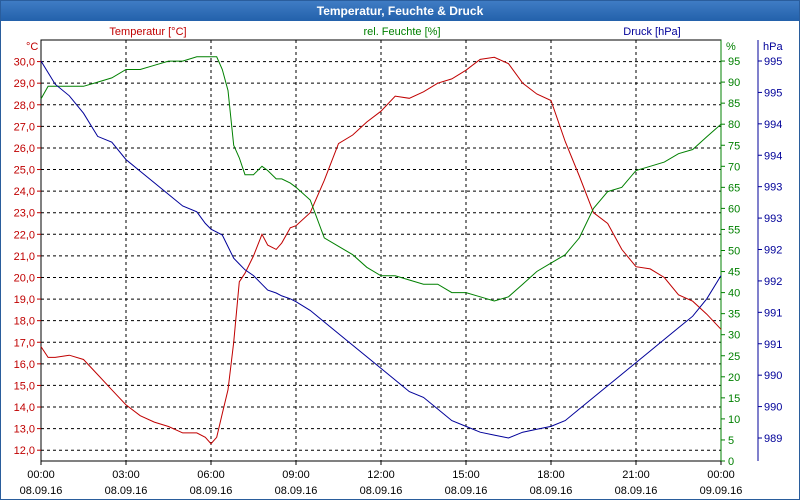 This screenshot has height=500, width=800. Describe the element at coordinates (734, 104) in the screenshot. I see `humidity-tick-label: 85` at that location.